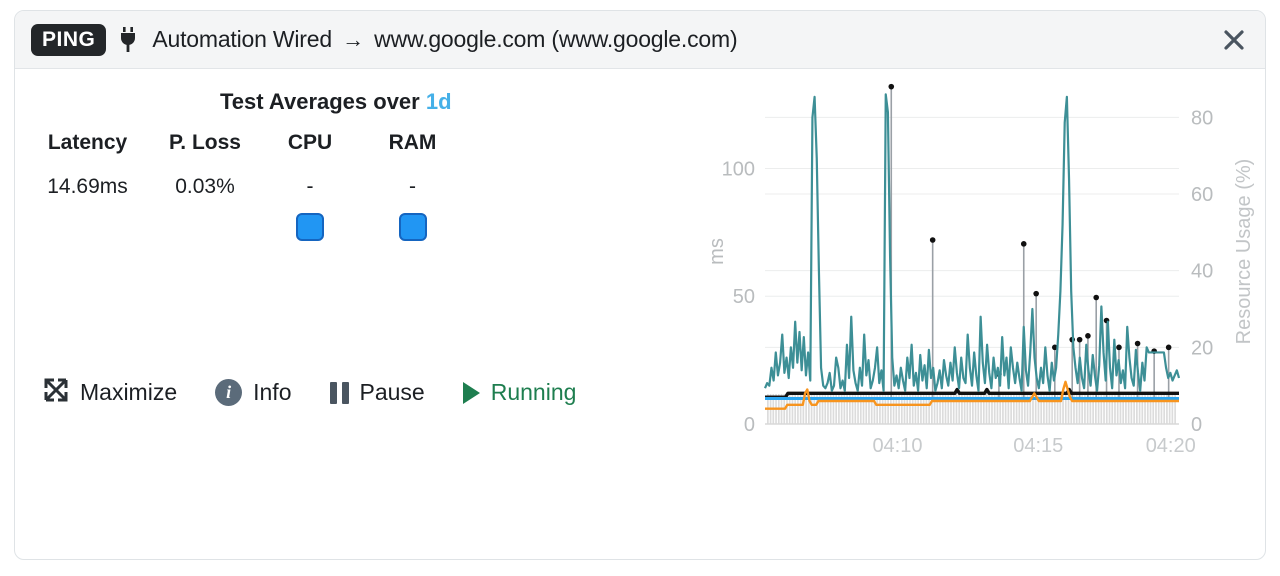 The image size is (1280, 576). Describe the element at coordinates (556, 39) in the screenshot. I see `test-target: www.google.com (www.google.com)` at that location.